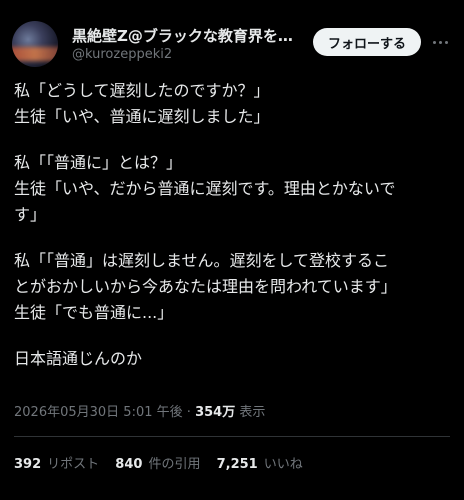 The width and height of the screenshot is (464, 500). Describe the element at coordinates (174, 464) in the screenshot. I see `quotes-label: 件の引用` at that location.